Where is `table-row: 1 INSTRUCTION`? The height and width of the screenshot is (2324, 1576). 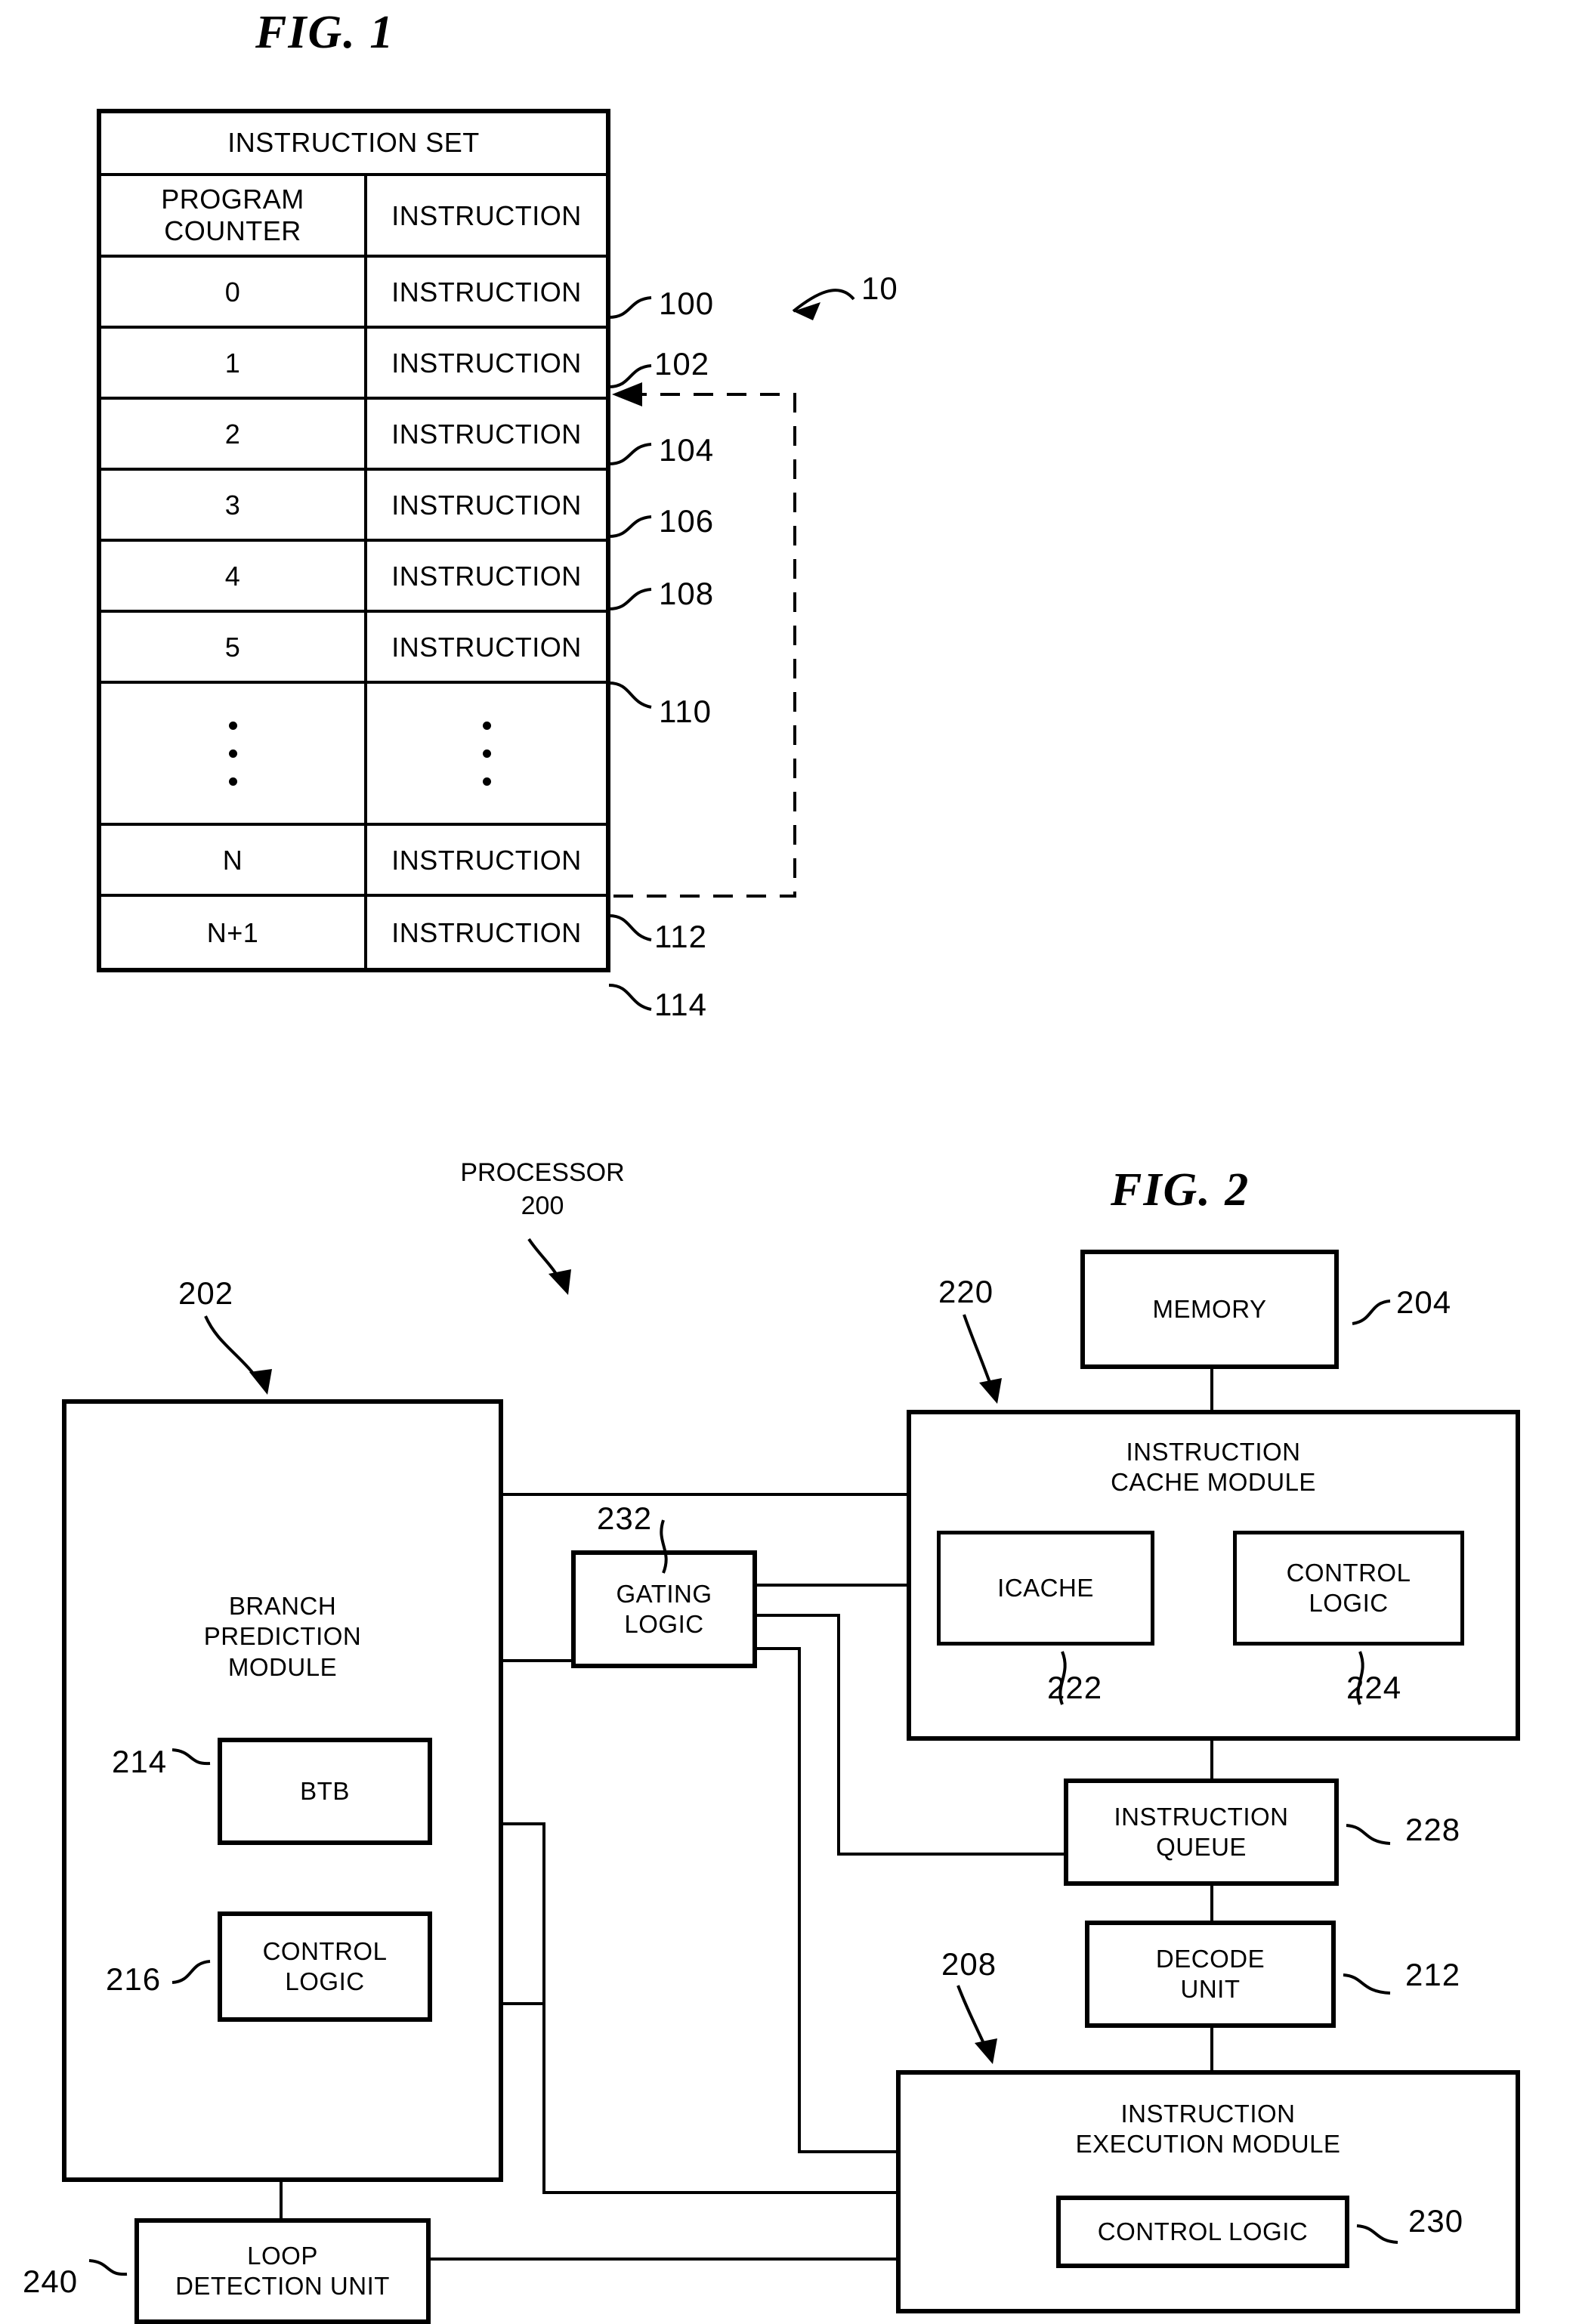
table-row: 1 INSTRUCTION is located at coordinates (353, 364).